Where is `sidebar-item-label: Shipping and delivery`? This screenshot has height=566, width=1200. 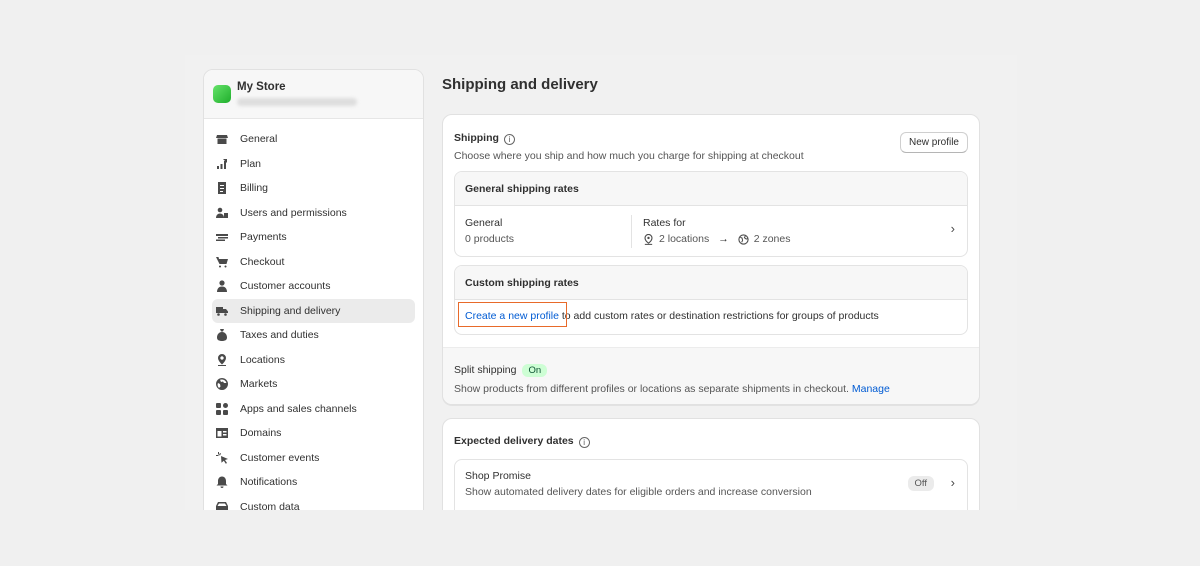
sidebar-item-label: Shipping and delivery is located at coordinates (290, 310).